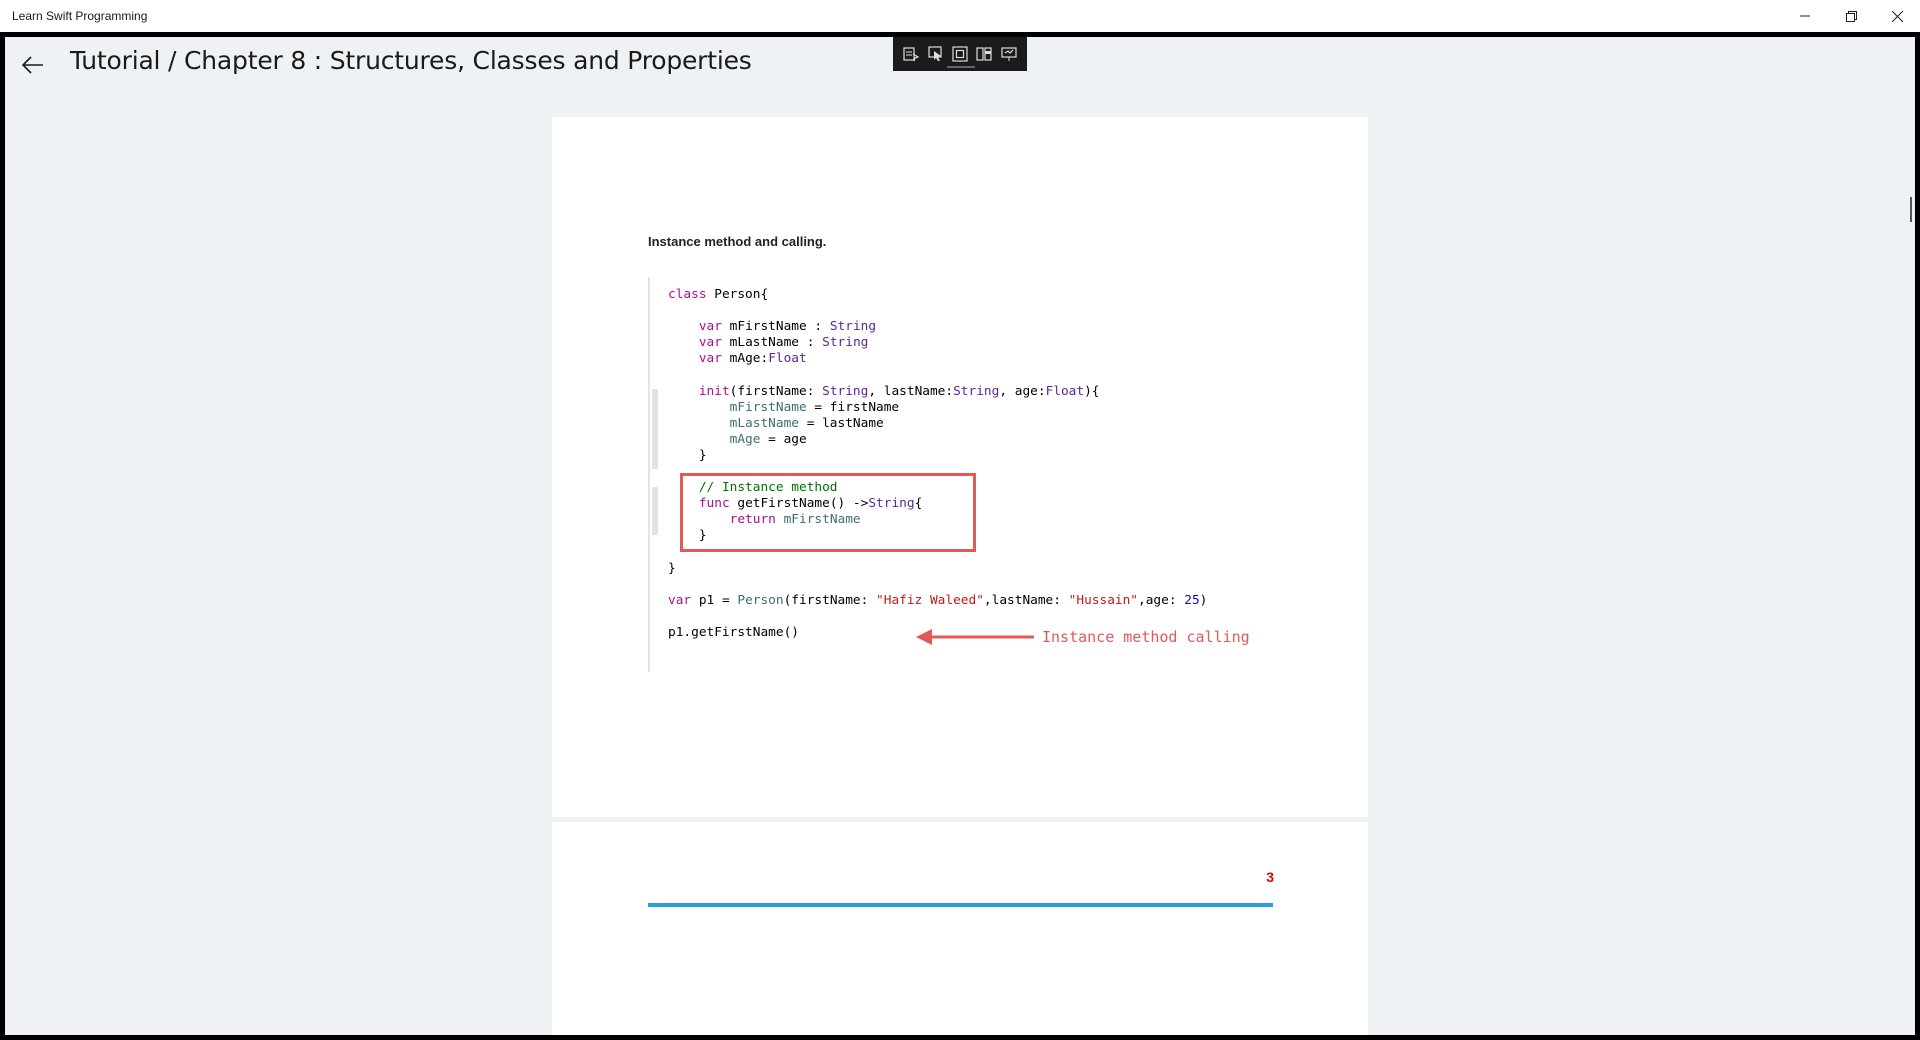 This screenshot has width=1920, height=1040. I want to click on annotation-label: Instance method calling, so click(1146, 637).